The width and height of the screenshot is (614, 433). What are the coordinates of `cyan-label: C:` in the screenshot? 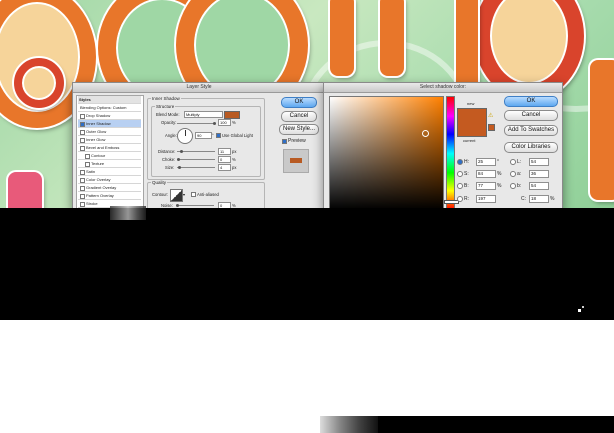 It's located at (523, 199).